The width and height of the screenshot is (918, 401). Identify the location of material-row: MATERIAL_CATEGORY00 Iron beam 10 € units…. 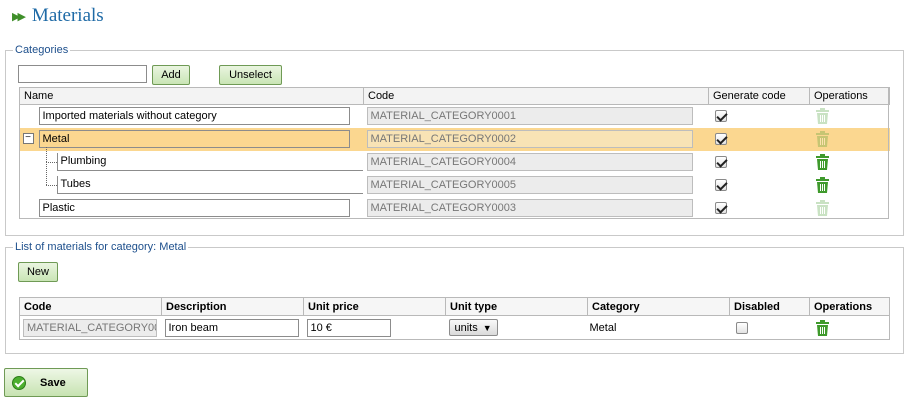
(454, 327).